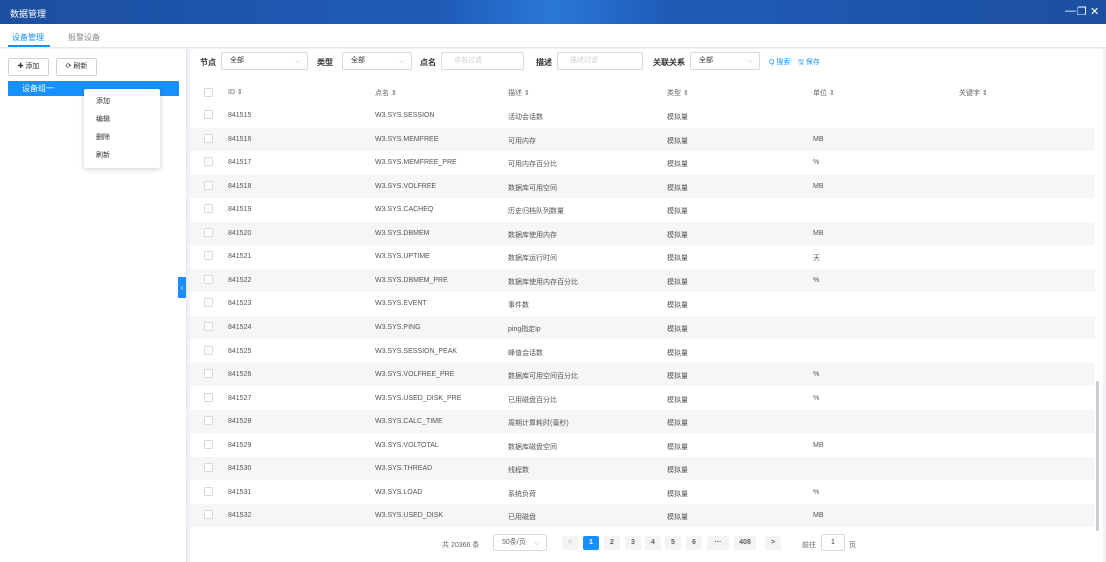 This screenshot has width=1106, height=562. Describe the element at coordinates (103, 119) in the screenshot. I see `context-menu-edit: 编辑` at that location.